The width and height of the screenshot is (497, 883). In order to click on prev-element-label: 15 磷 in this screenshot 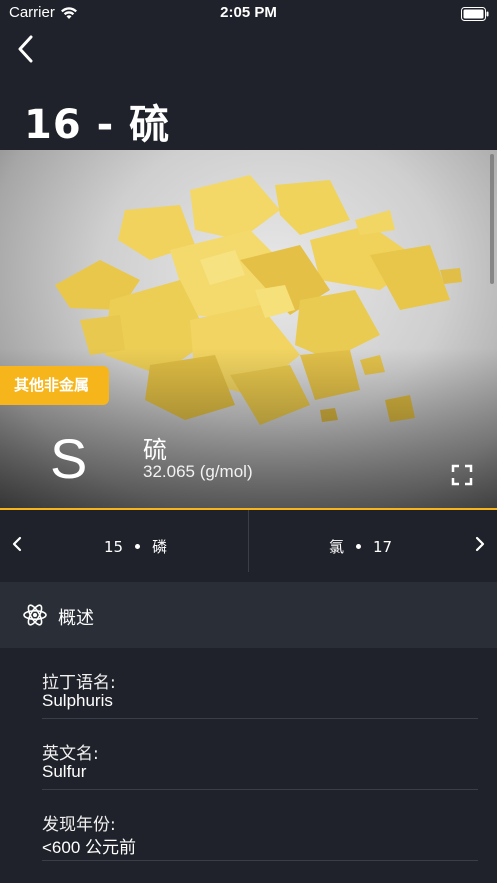, I will do `click(135, 546)`.